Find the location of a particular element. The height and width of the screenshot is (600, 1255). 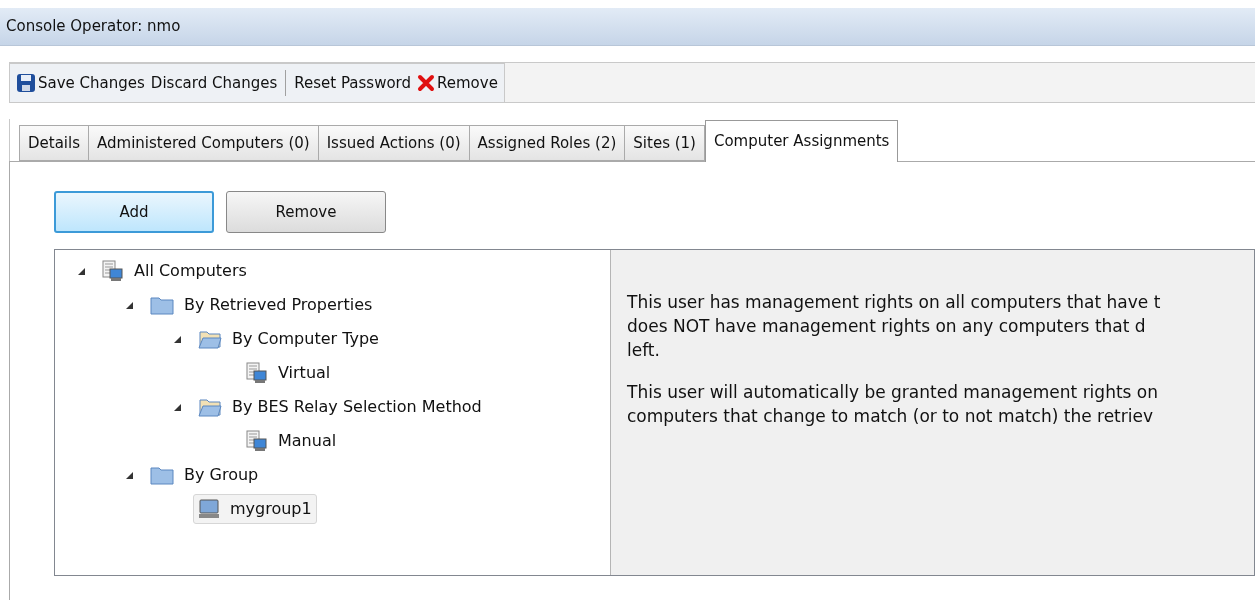

tab: Assigned Roles (2) is located at coordinates (547, 143).